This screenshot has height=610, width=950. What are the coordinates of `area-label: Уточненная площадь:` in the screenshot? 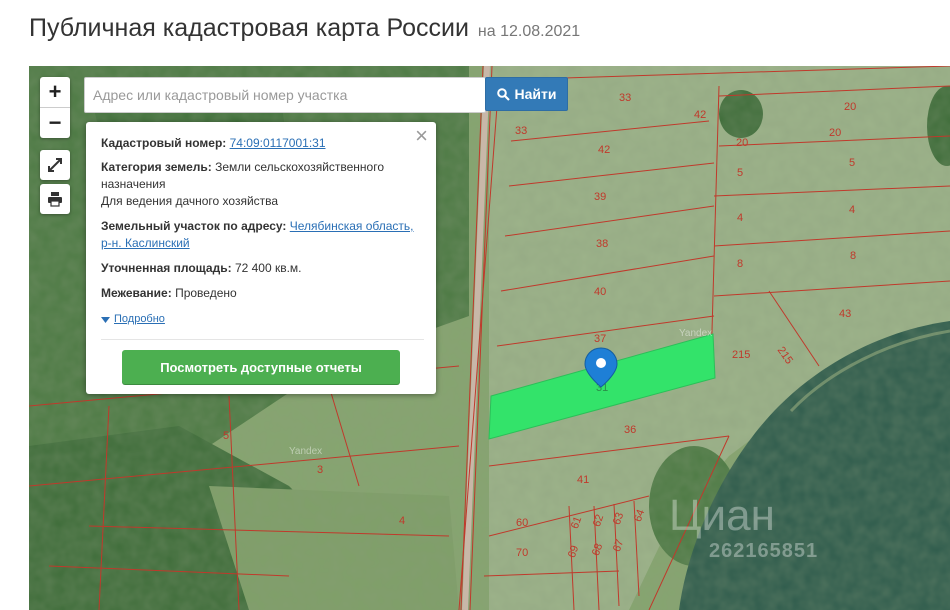 It's located at (166, 268).